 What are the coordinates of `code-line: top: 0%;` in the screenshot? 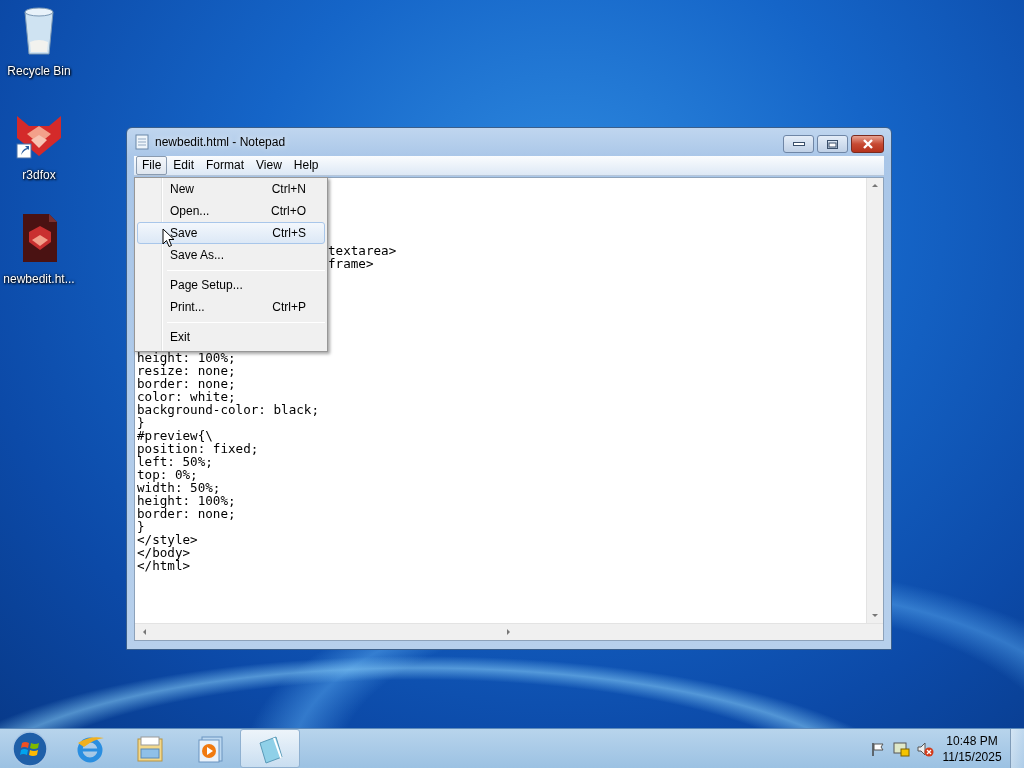 It's located at (167, 474).